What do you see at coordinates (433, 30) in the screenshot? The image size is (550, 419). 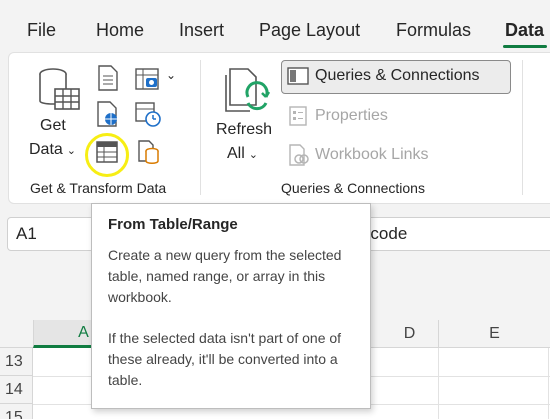 I see `tab-formulas: Formulas` at bounding box center [433, 30].